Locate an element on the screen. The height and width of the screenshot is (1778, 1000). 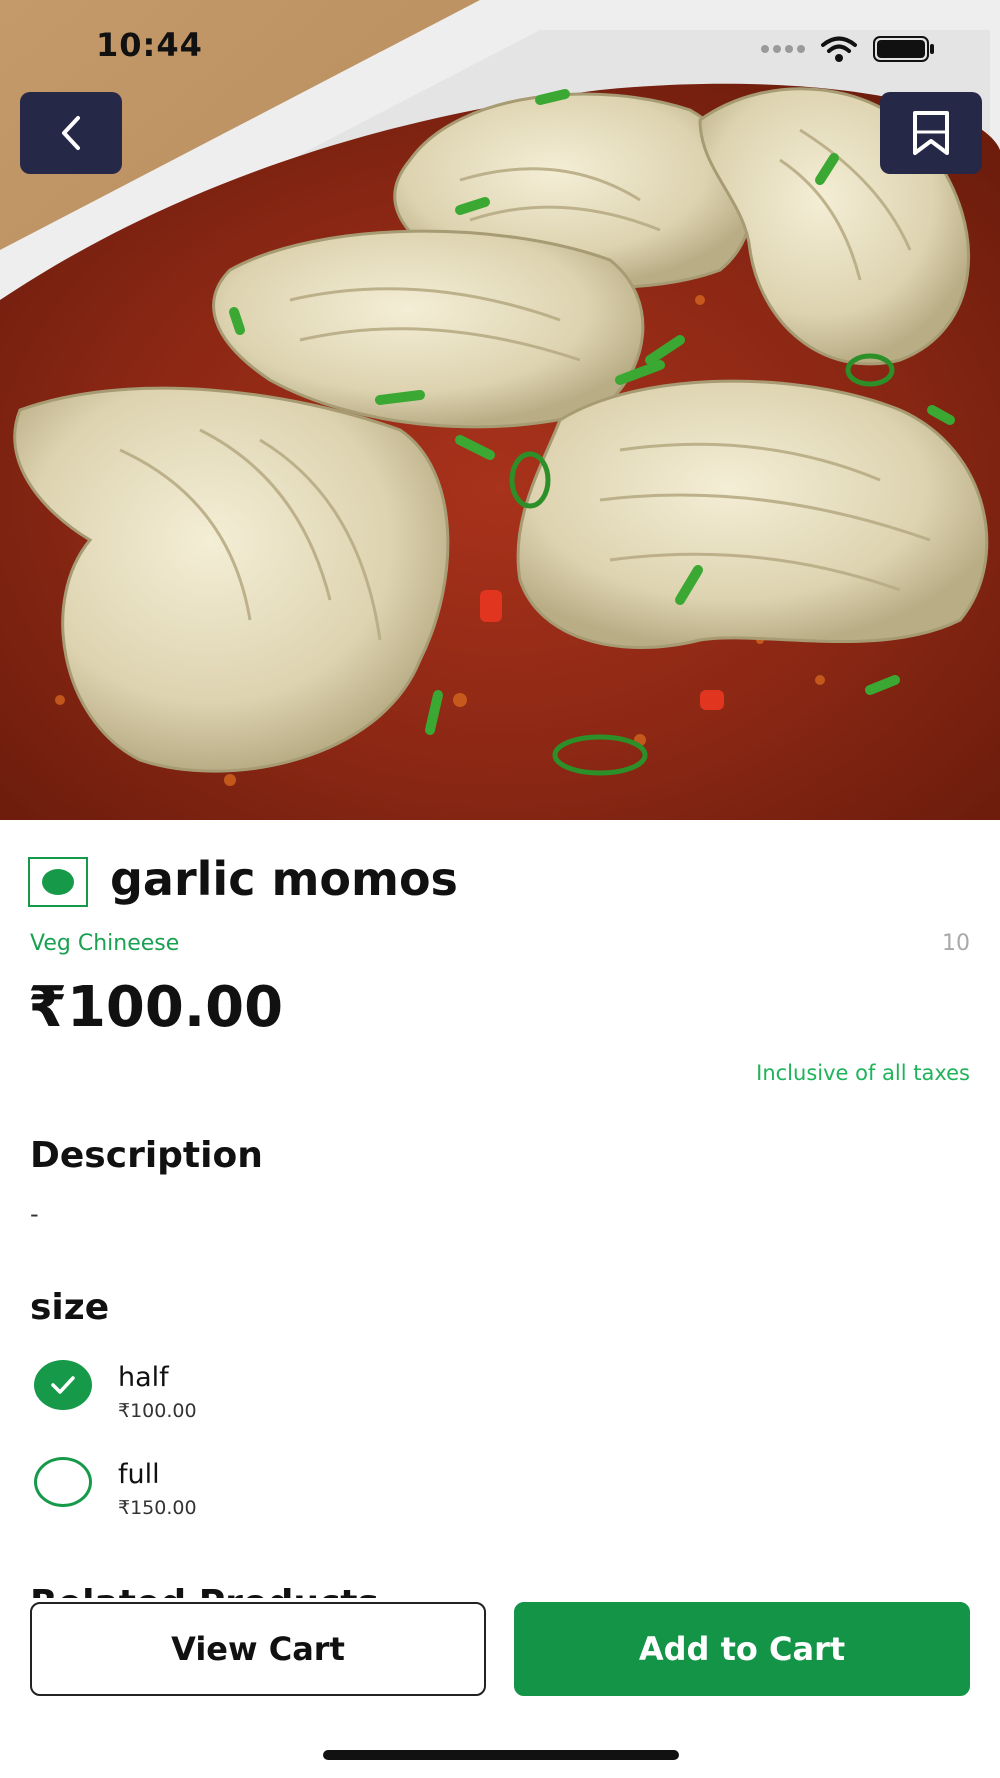
radio-unchecked is located at coordinates (63, 1482).